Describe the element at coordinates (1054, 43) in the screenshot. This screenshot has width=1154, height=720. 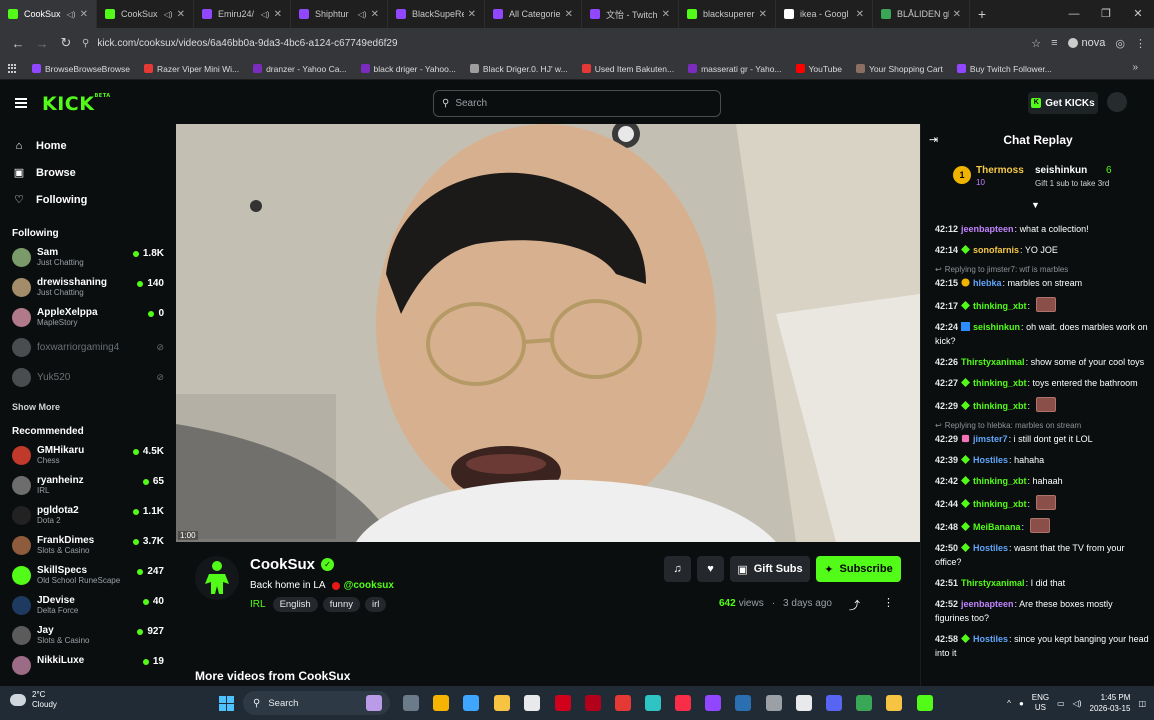
I see `reading-list-icon: ≡` at that location.